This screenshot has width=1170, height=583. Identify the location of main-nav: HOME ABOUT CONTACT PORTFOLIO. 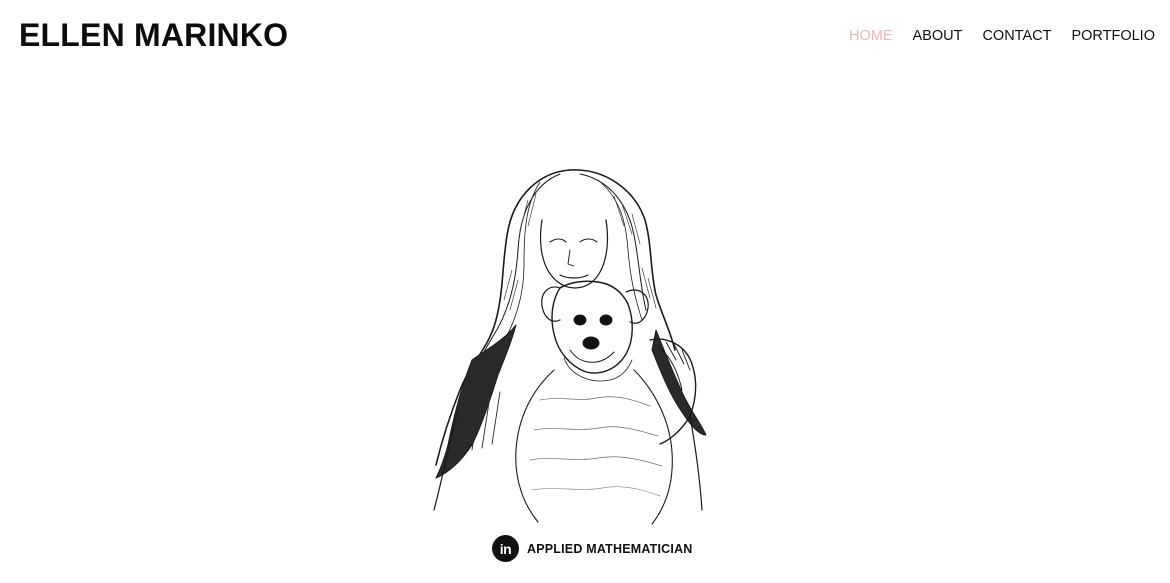
(992, 36).